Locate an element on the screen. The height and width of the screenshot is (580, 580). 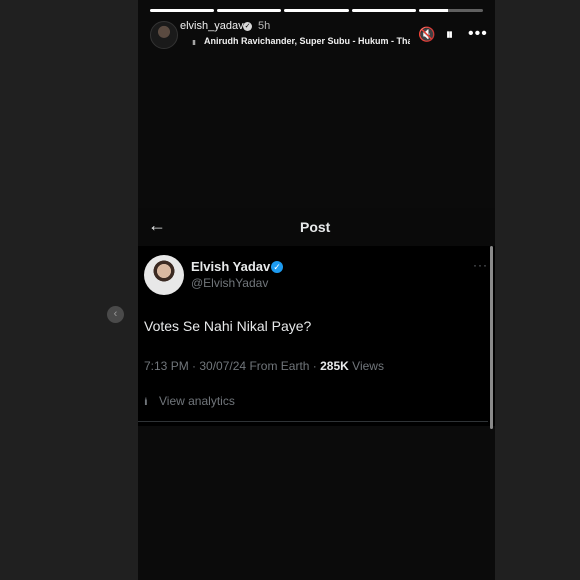
divider is located at coordinates (313, 421).